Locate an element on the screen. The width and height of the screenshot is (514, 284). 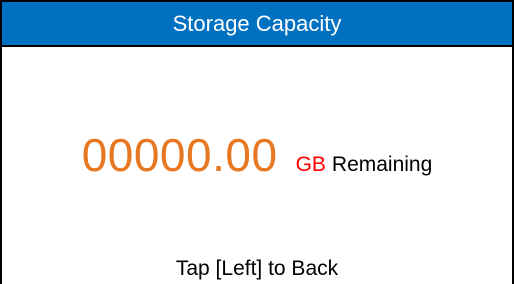
page-title: Storage Capacity is located at coordinates (257, 23).